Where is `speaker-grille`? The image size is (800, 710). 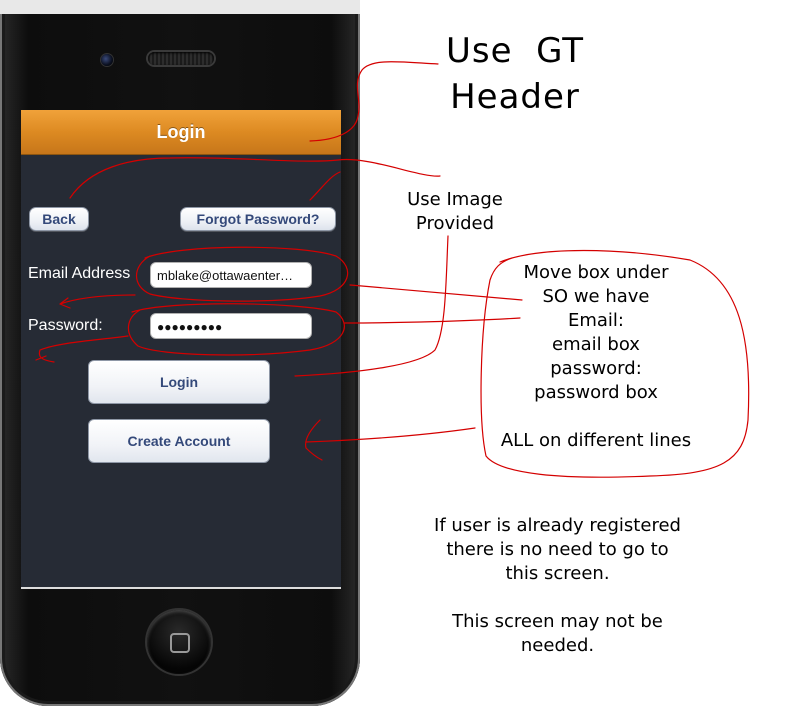
speaker-grille is located at coordinates (181, 58).